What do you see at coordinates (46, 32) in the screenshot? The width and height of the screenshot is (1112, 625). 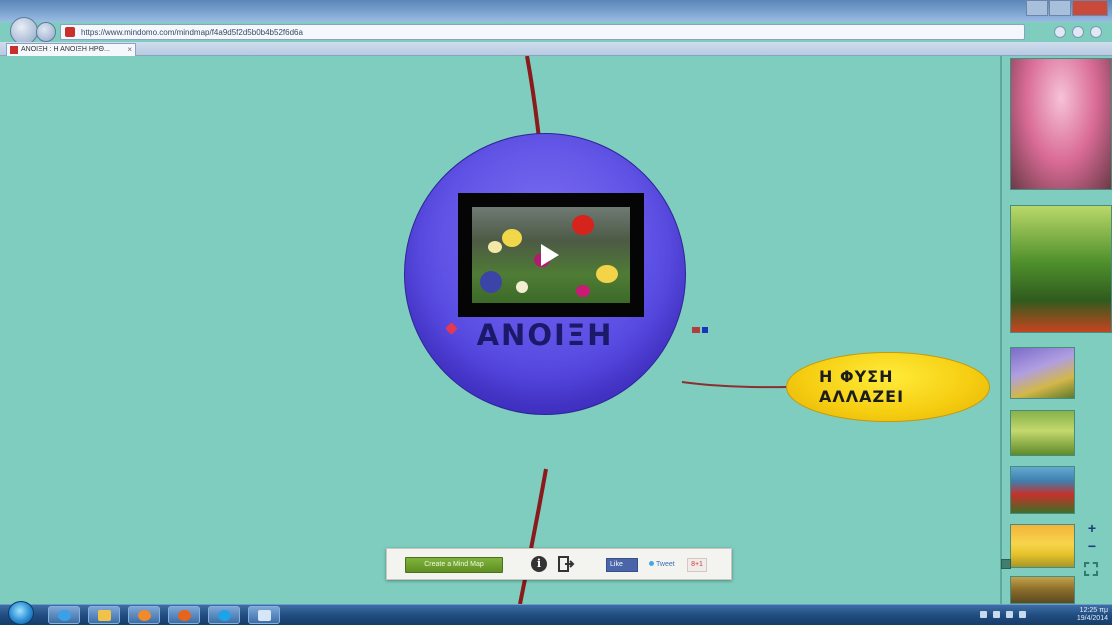 I see `forward-button` at bounding box center [46, 32].